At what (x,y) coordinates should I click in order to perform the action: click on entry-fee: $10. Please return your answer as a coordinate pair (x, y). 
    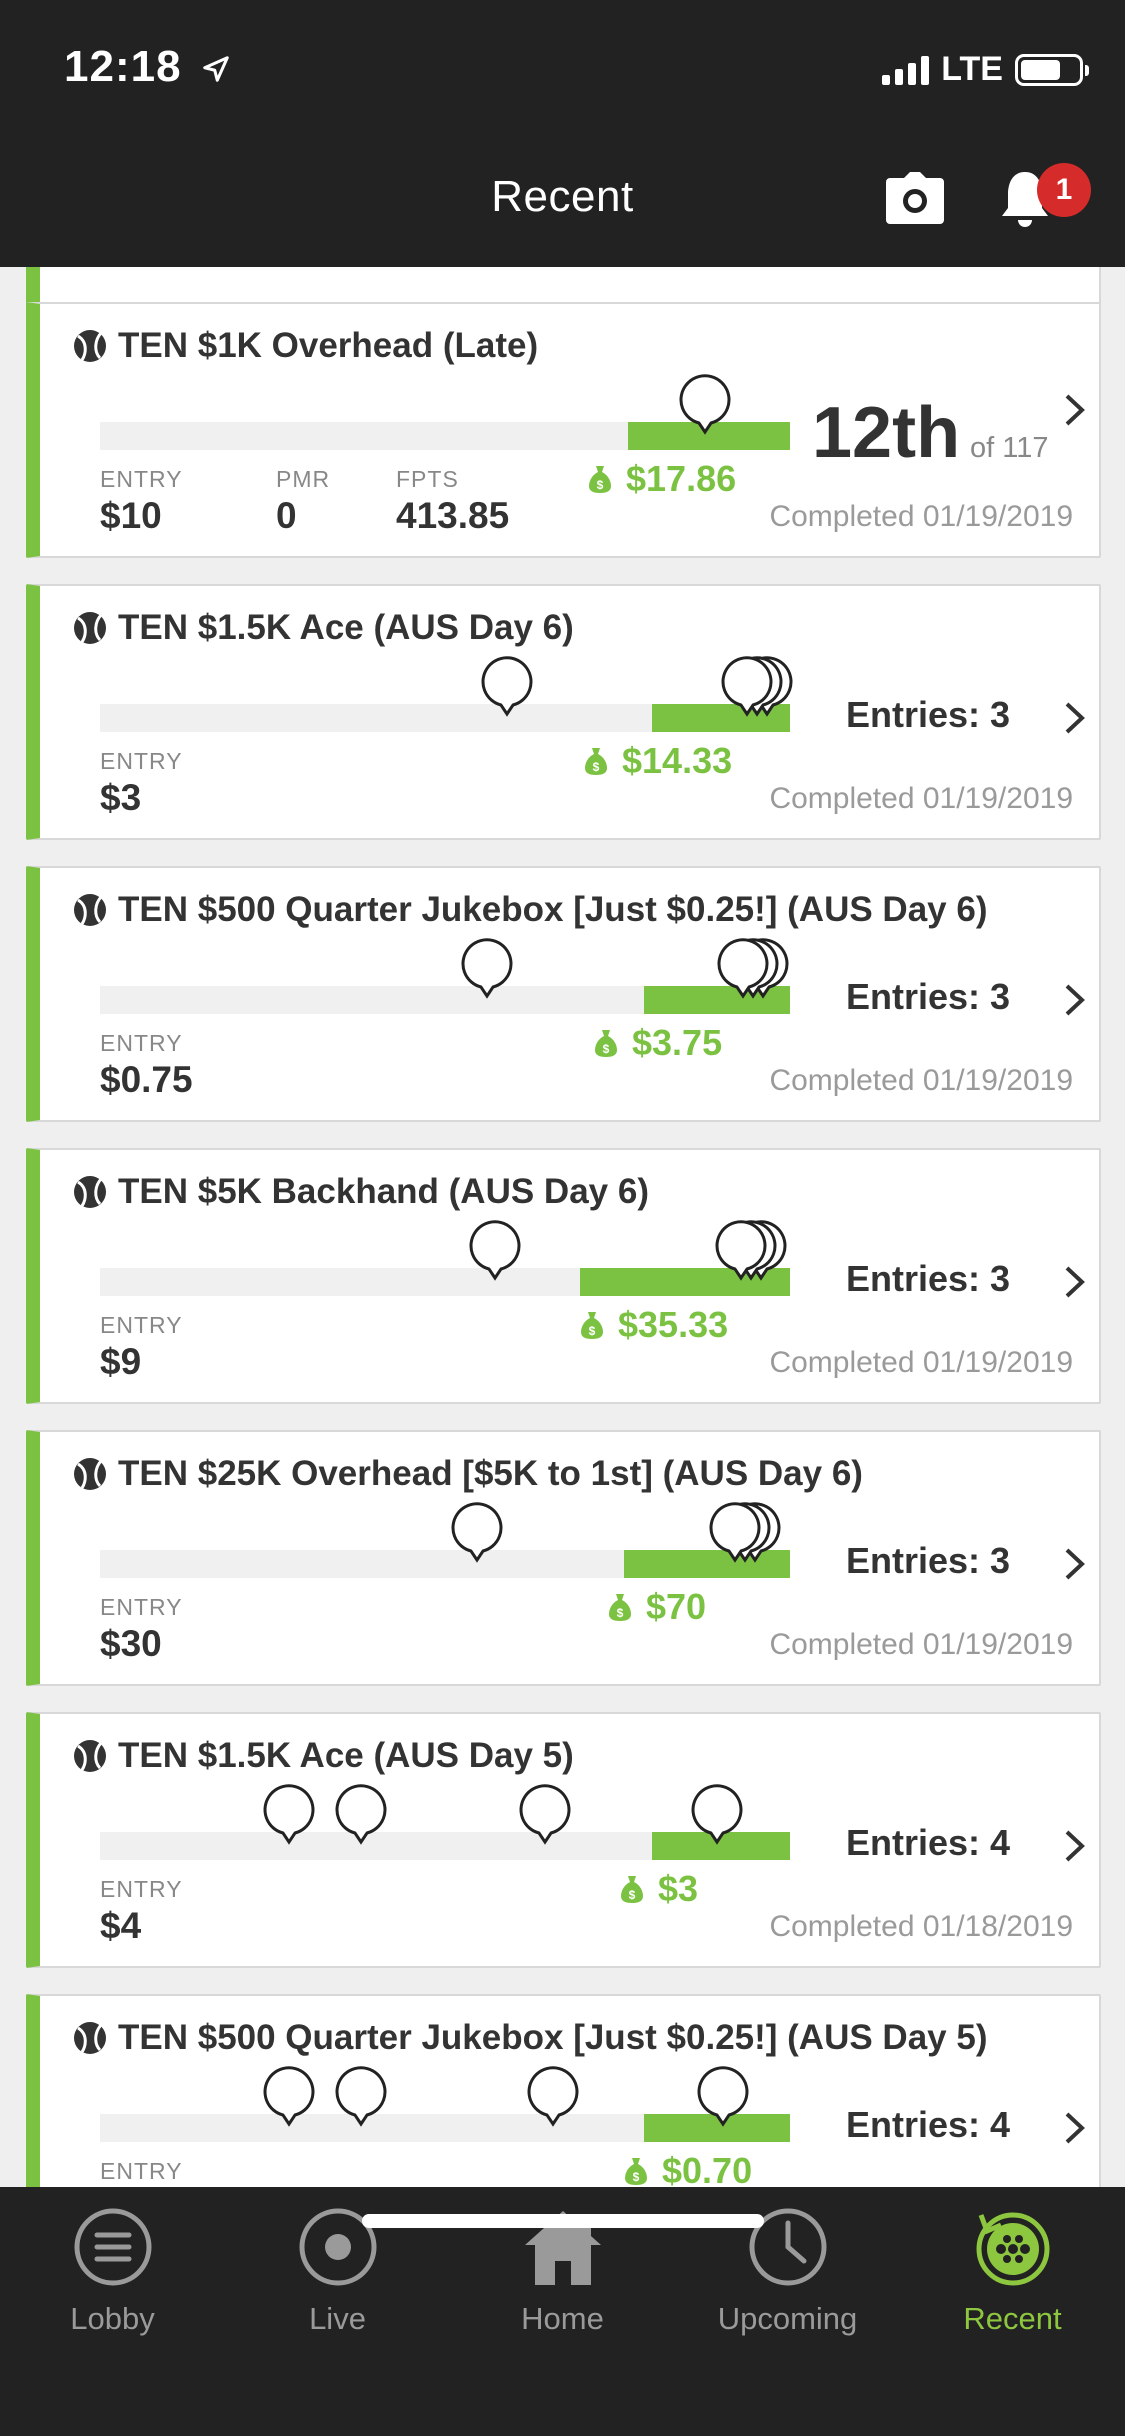
    Looking at the image, I should click on (131, 515).